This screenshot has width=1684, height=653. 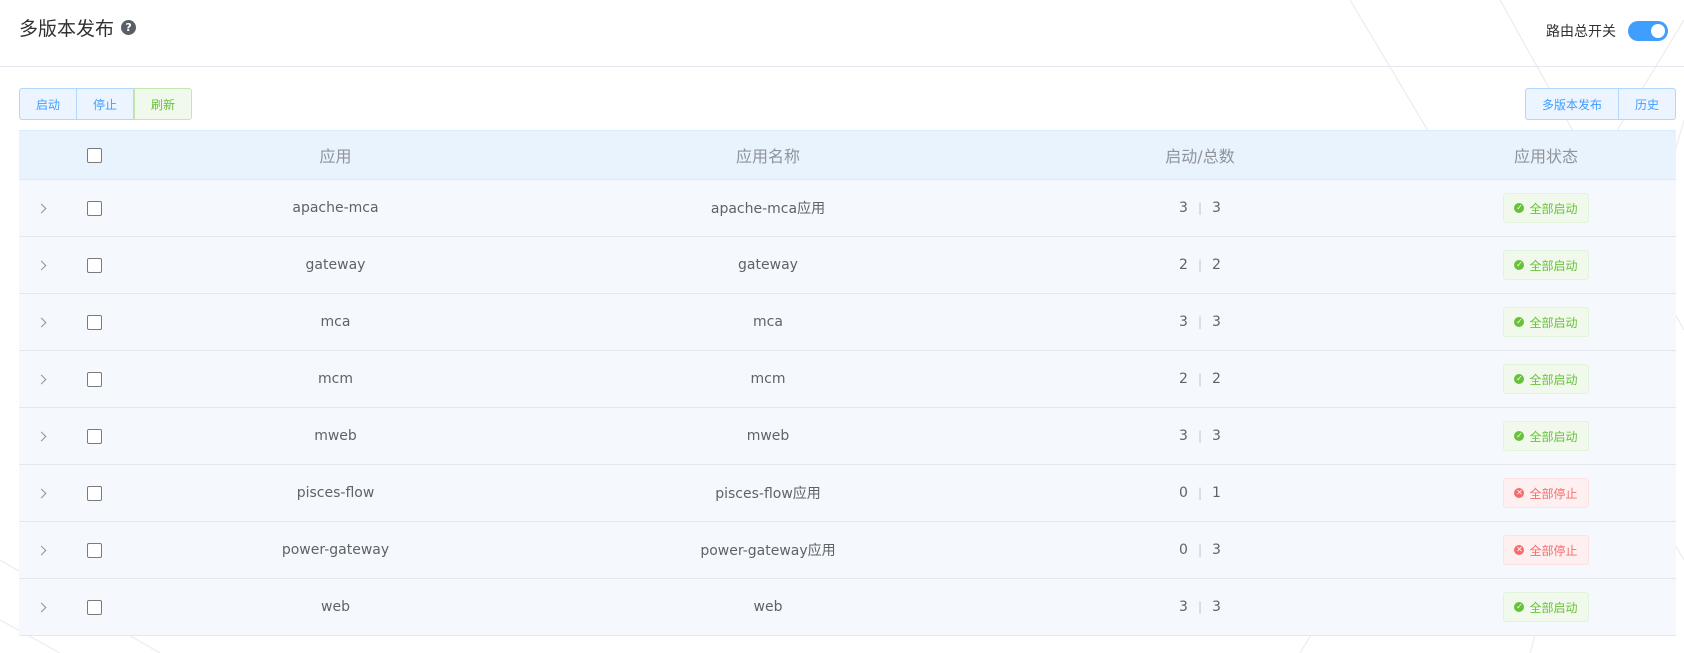 What do you see at coordinates (48, 104) in the screenshot?
I see `start-button: 启动` at bounding box center [48, 104].